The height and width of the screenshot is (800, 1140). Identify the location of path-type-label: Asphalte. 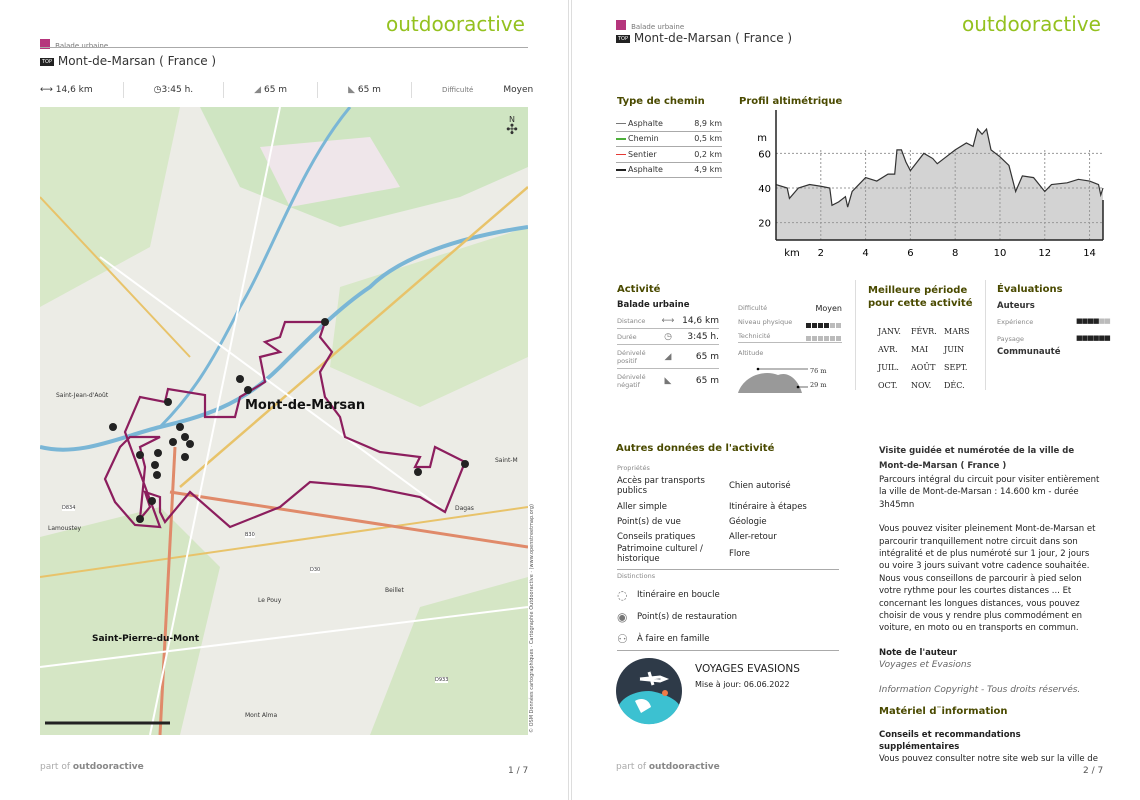
(639, 123).